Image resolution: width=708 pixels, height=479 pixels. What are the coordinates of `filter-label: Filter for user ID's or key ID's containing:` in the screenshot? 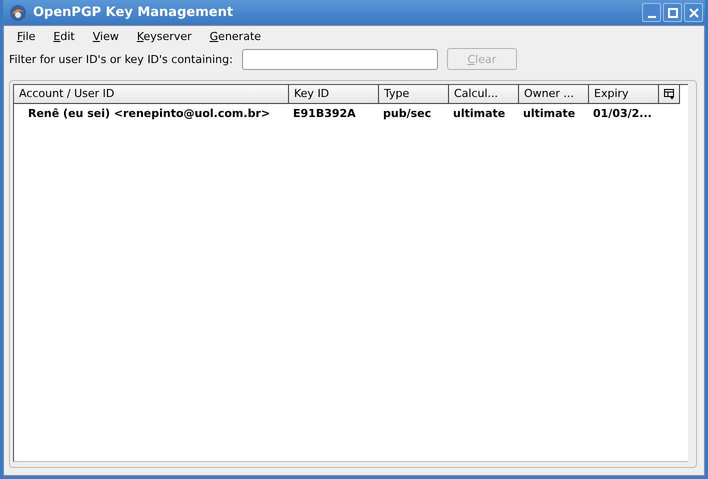 It's located at (121, 59).